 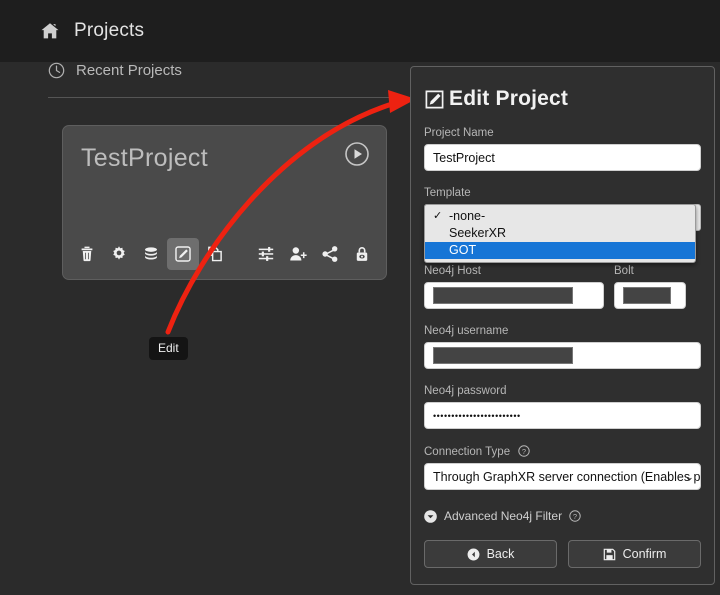 I want to click on neo4j-password-label: Neo4j password, so click(x=465, y=391).